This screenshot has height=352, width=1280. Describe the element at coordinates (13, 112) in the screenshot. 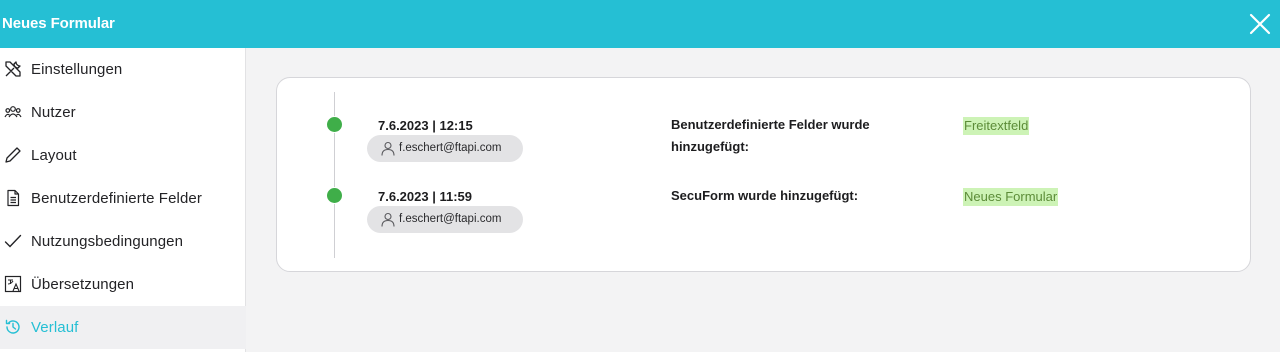

I see `users-icon` at that location.